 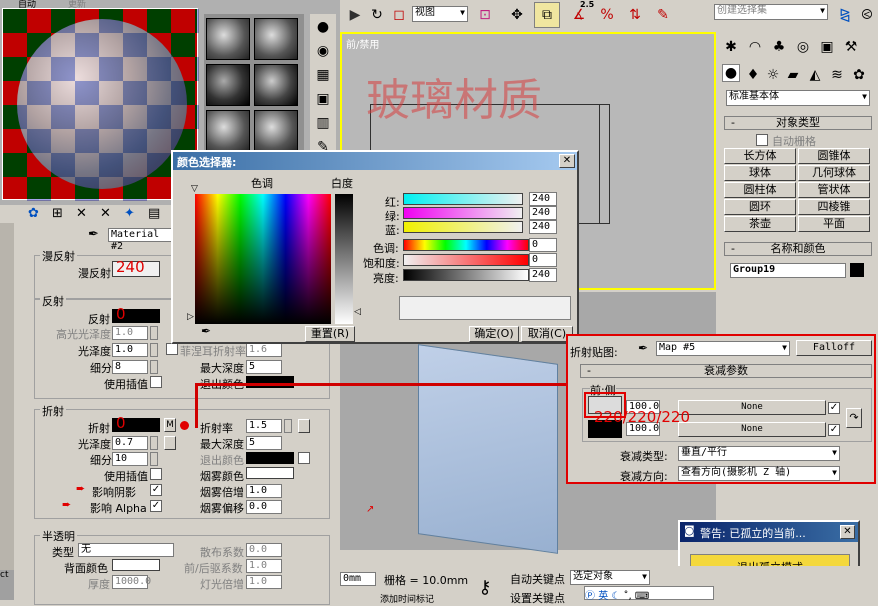 I want to click on align-icon: ⧀, so click(x=867, y=15).